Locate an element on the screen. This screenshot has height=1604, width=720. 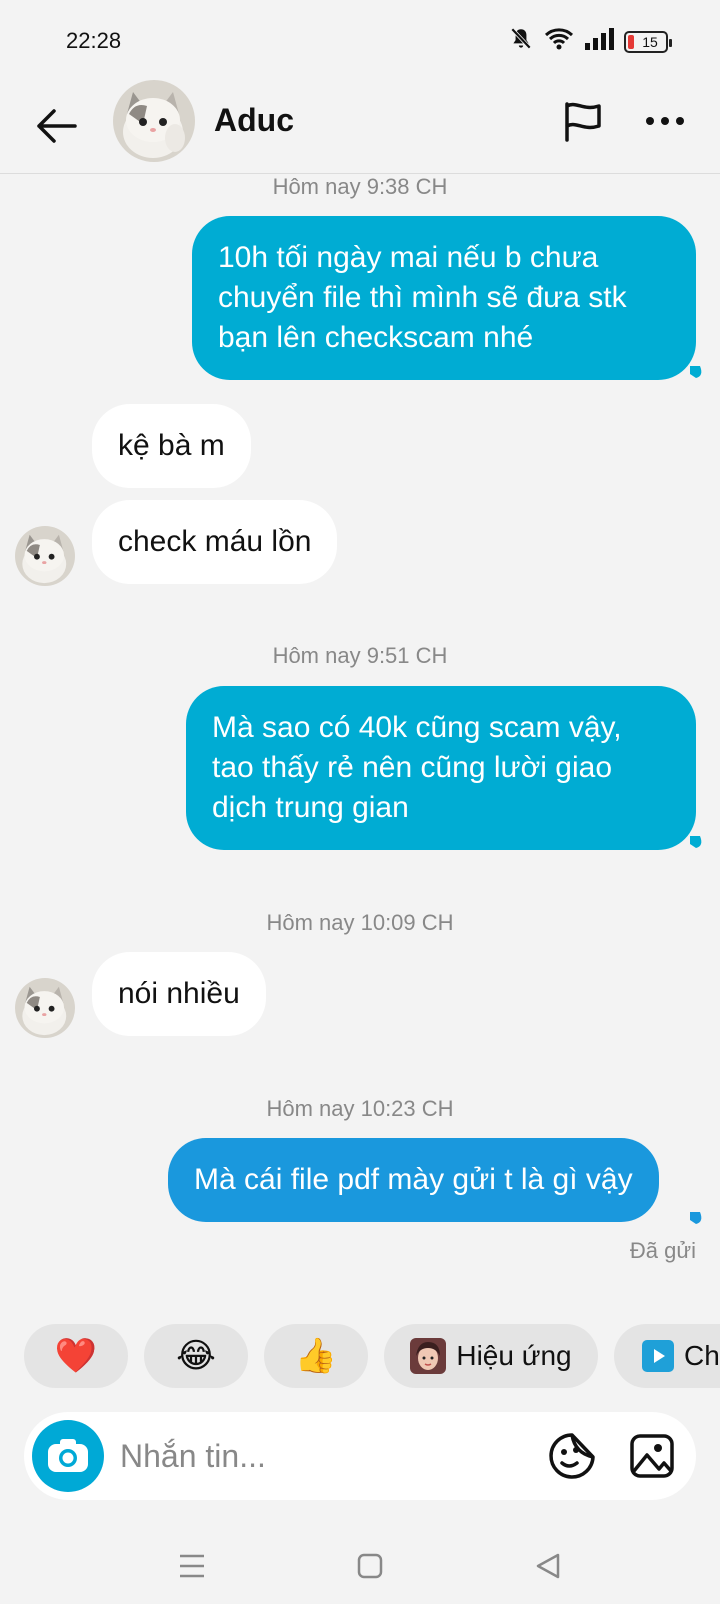
message-composer is located at coordinates (360, 1456).